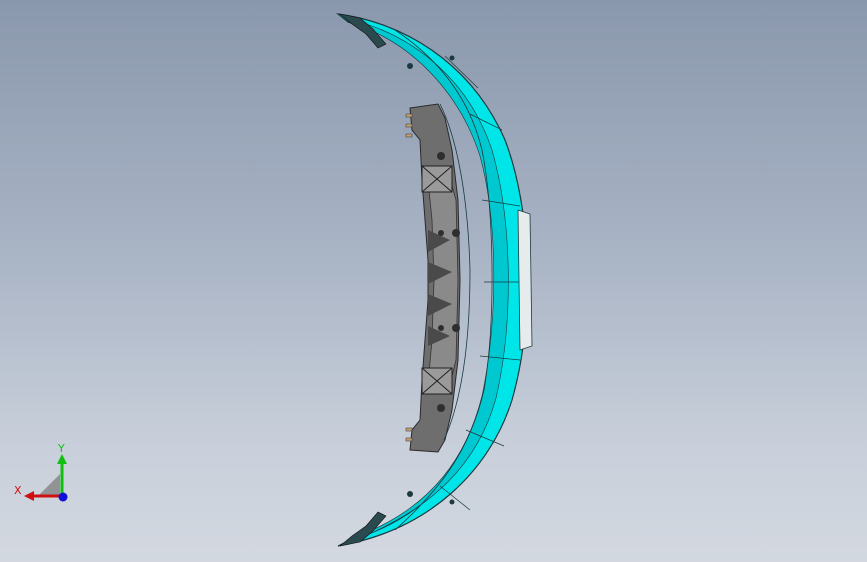  What do you see at coordinates (433, 278) in the screenshot?
I see `bumper-bracket-assembly` at bounding box center [433, 278].